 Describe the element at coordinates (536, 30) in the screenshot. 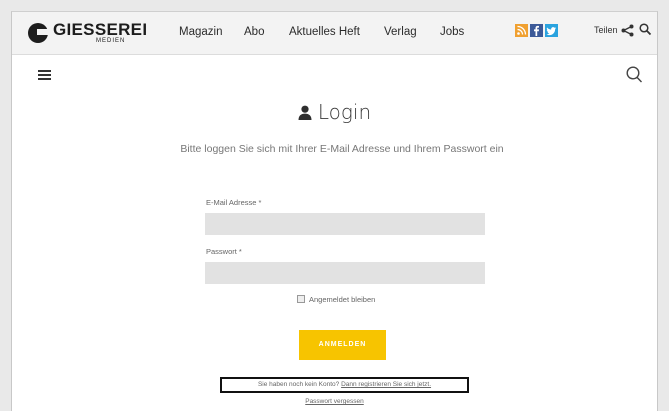

I see `facebook-icon` at that location.